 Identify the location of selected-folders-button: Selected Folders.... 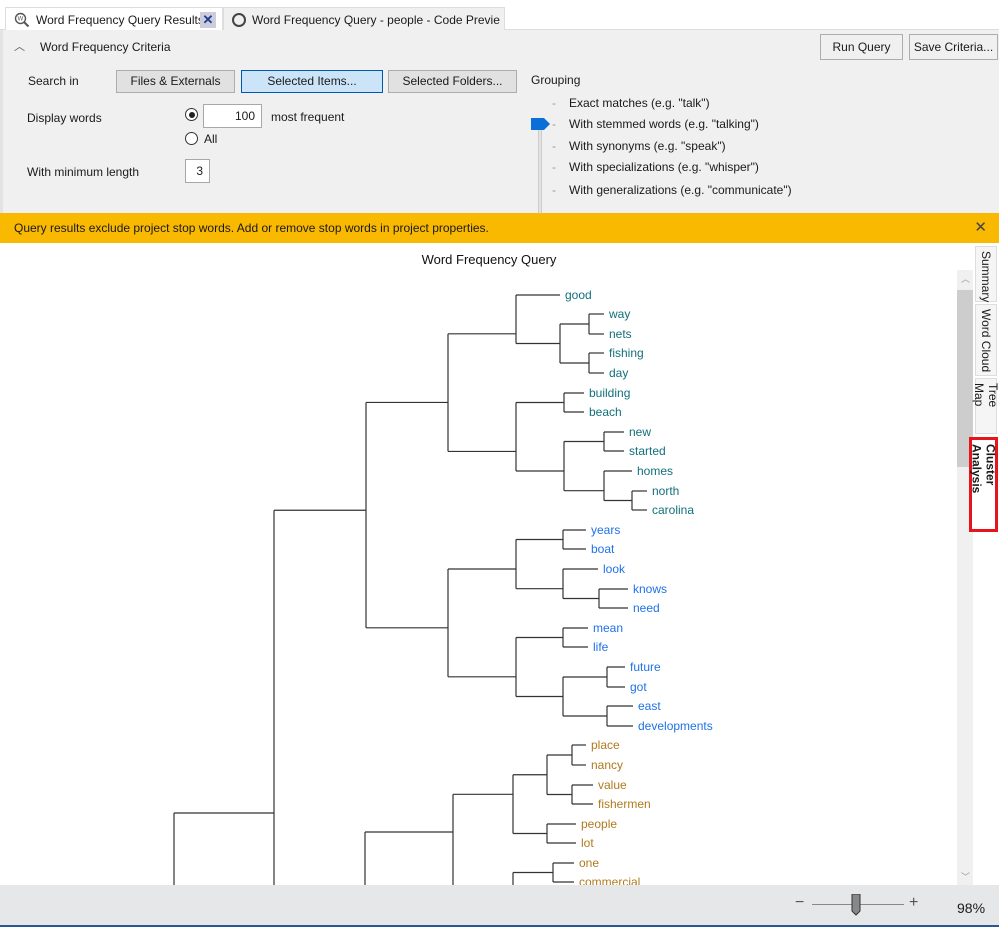
(452, 81).